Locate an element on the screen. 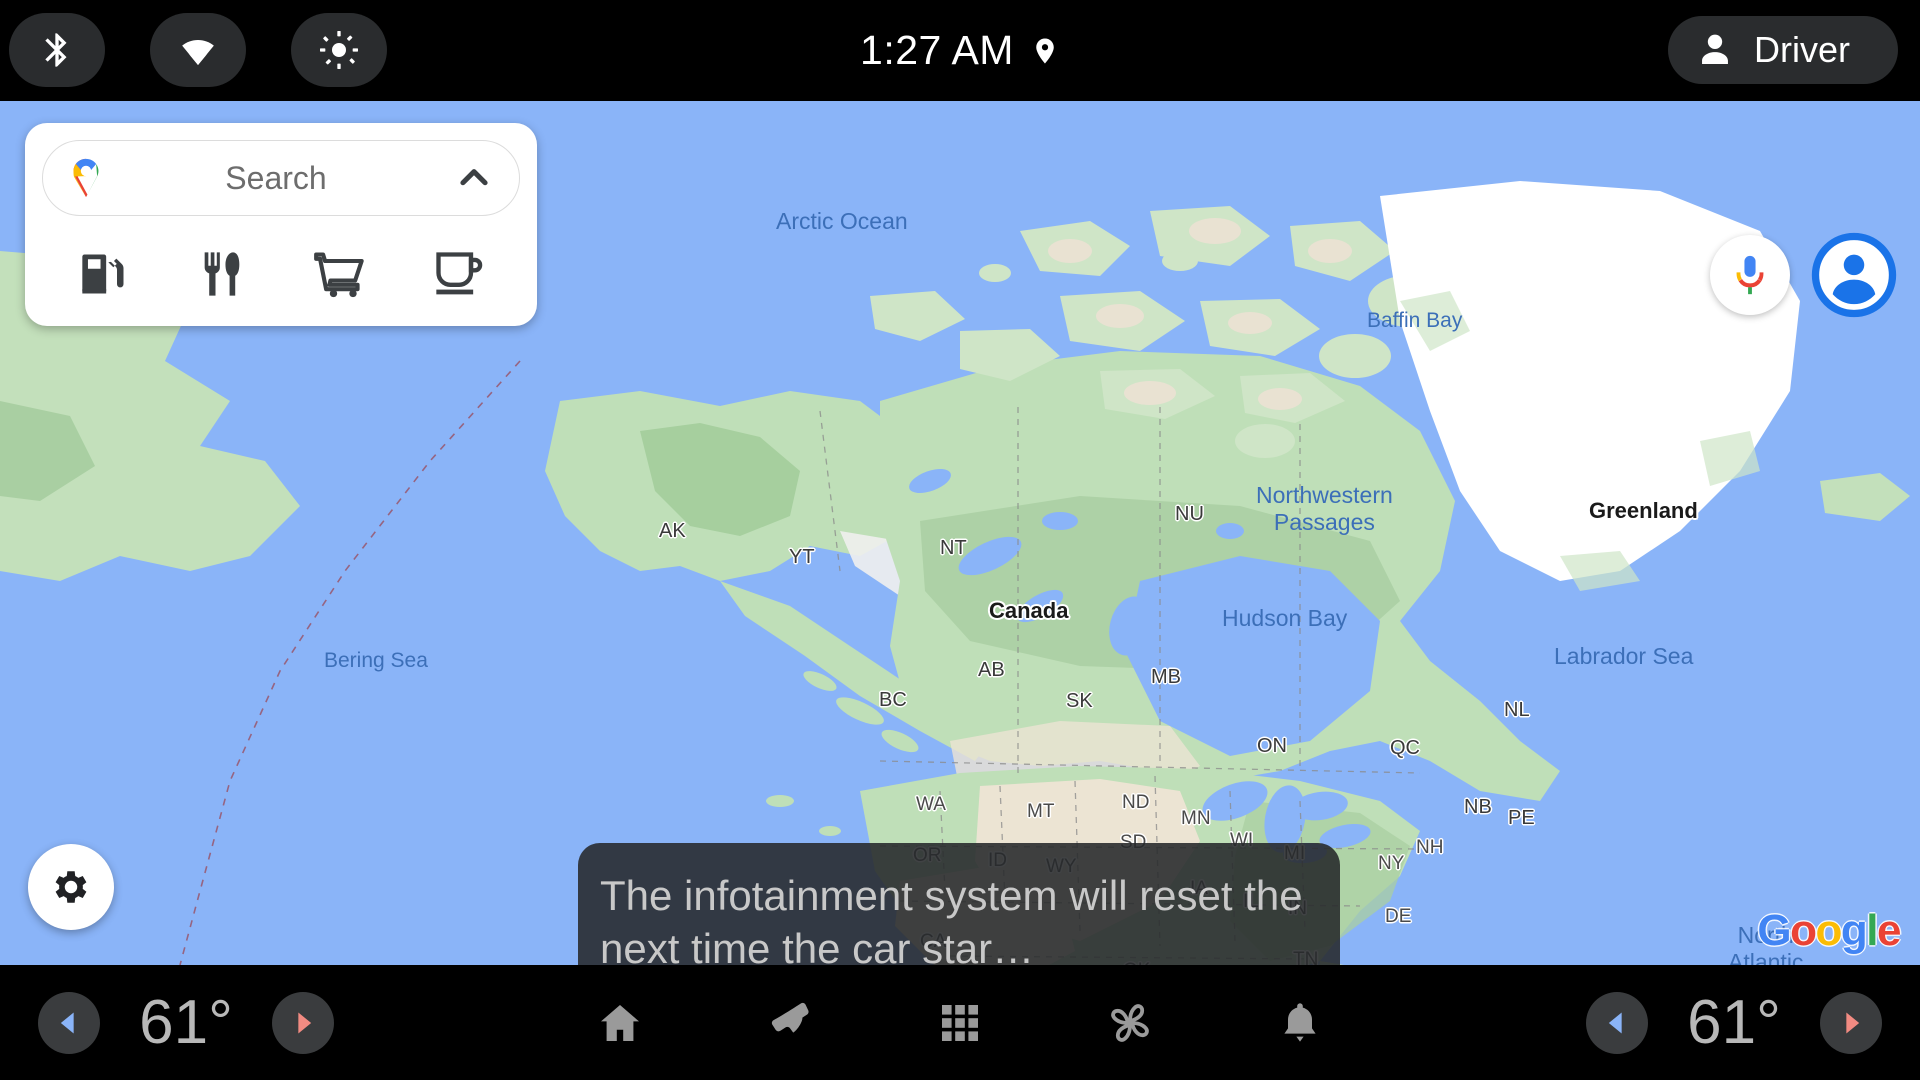  shopping-cart-icon is located at coordinates (339, 275).